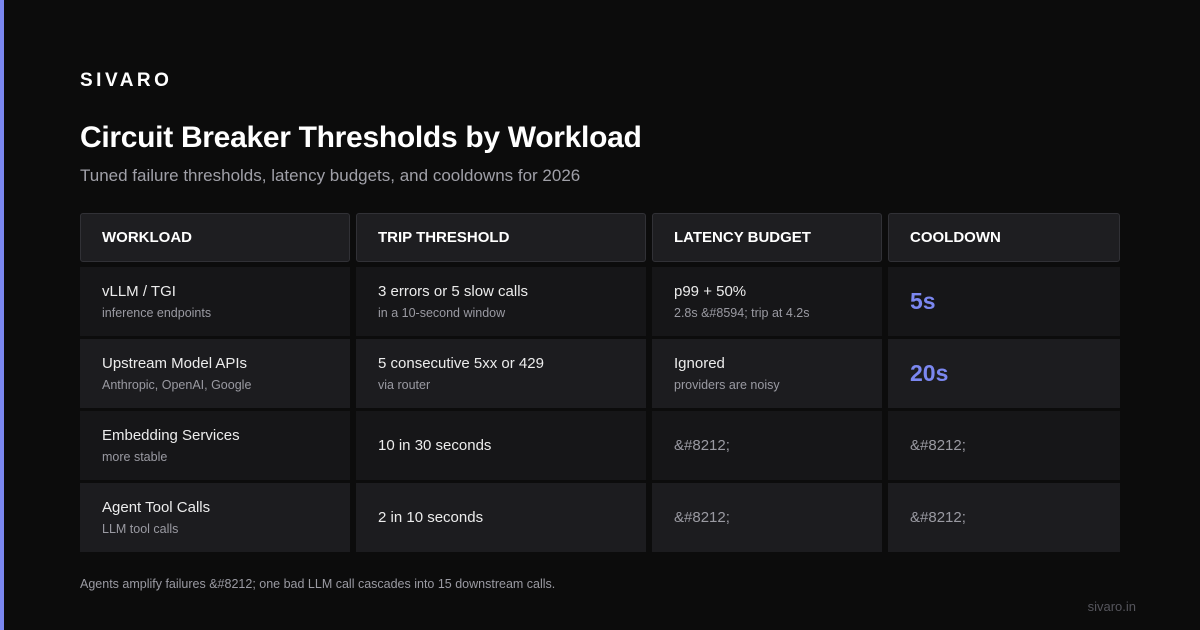 The image size is (1200, 630). I want to click on table-row-0-workload: vLLM / TGI inference endpoints, so click(215, 301).